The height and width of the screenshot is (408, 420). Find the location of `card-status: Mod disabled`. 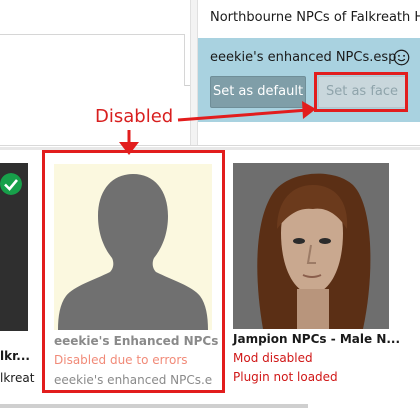

card-status: Mod disabled is located at coordinates (273, 358).